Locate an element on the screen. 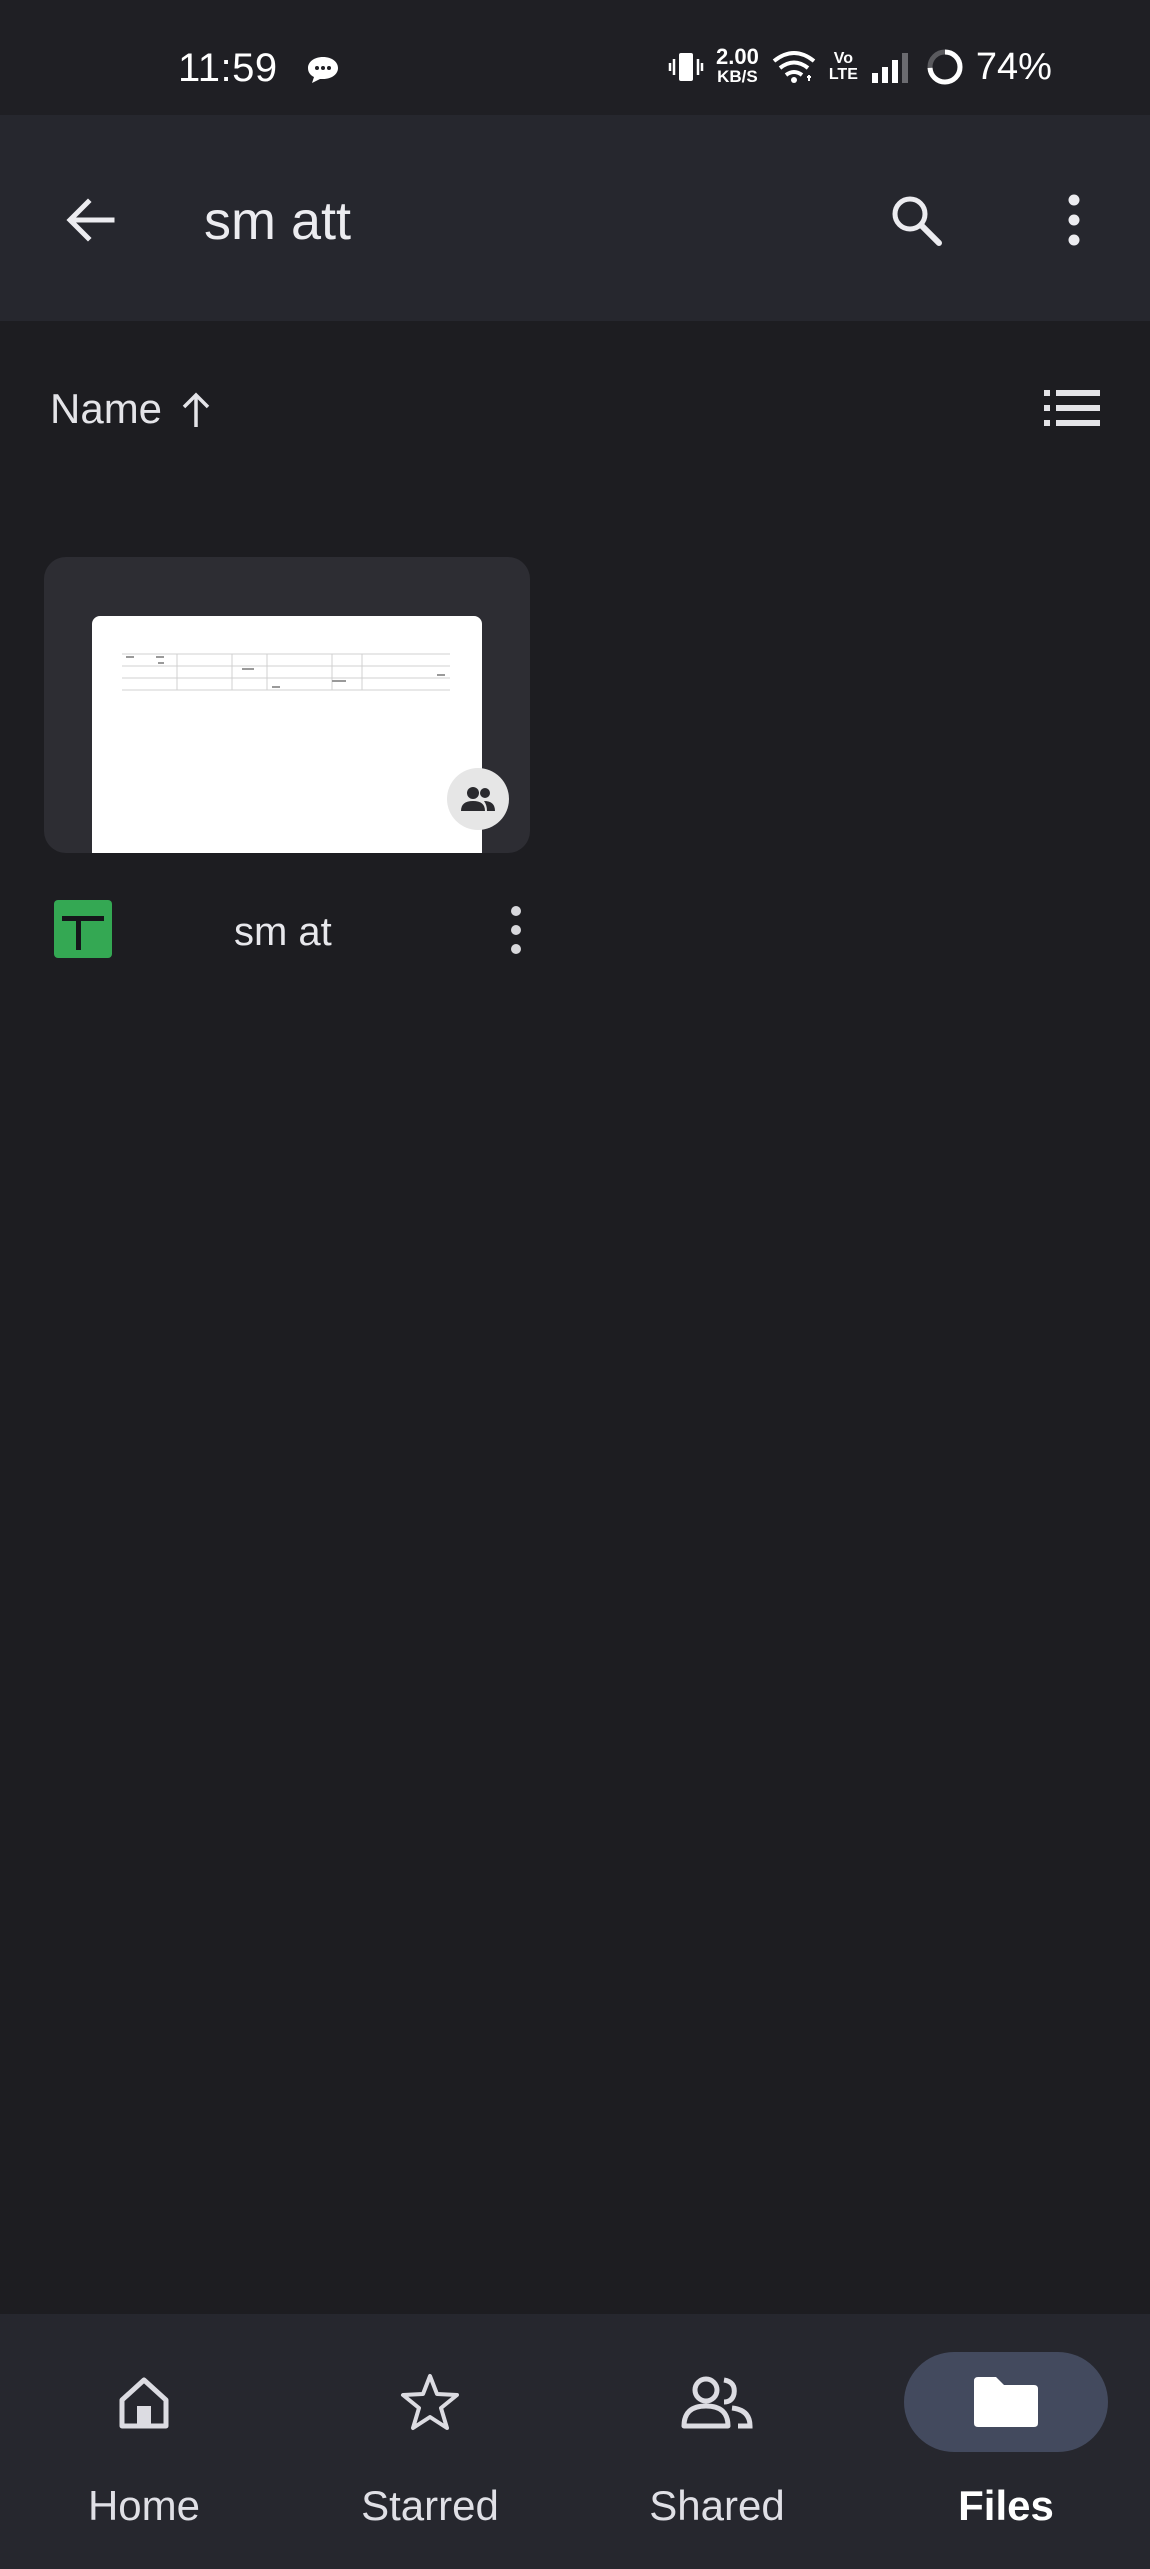  status-indicators: 2.00 KB/S Vo LTE 74% is located at coordinates (860, 67).